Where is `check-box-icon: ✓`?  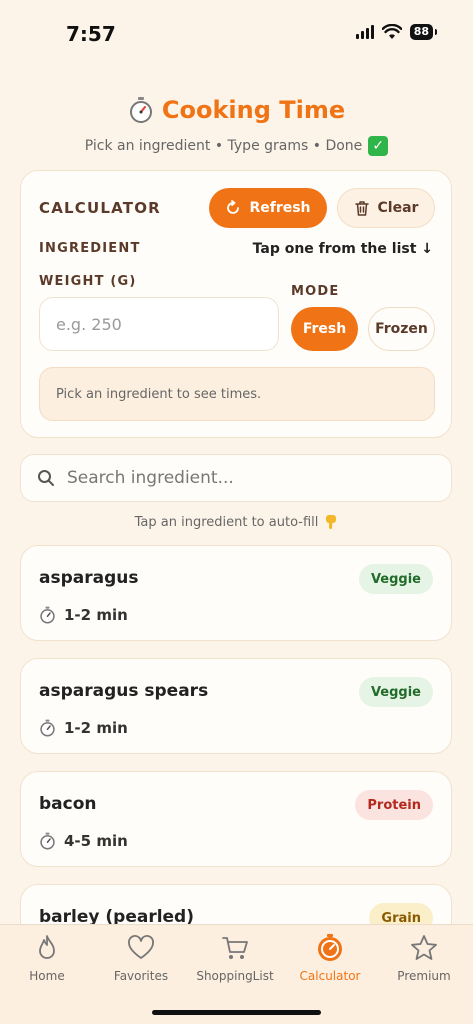
check-box-icon: ✓ is located at coordinates (378, 146).